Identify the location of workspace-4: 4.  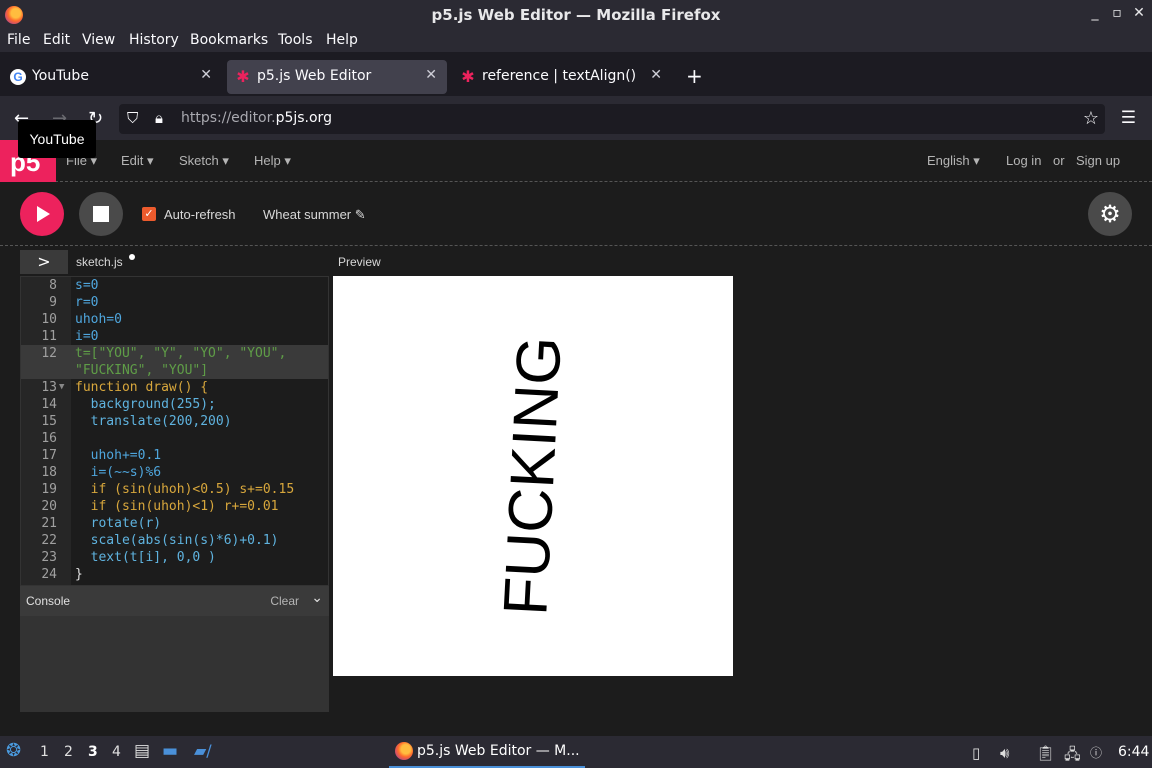
(116, 752).